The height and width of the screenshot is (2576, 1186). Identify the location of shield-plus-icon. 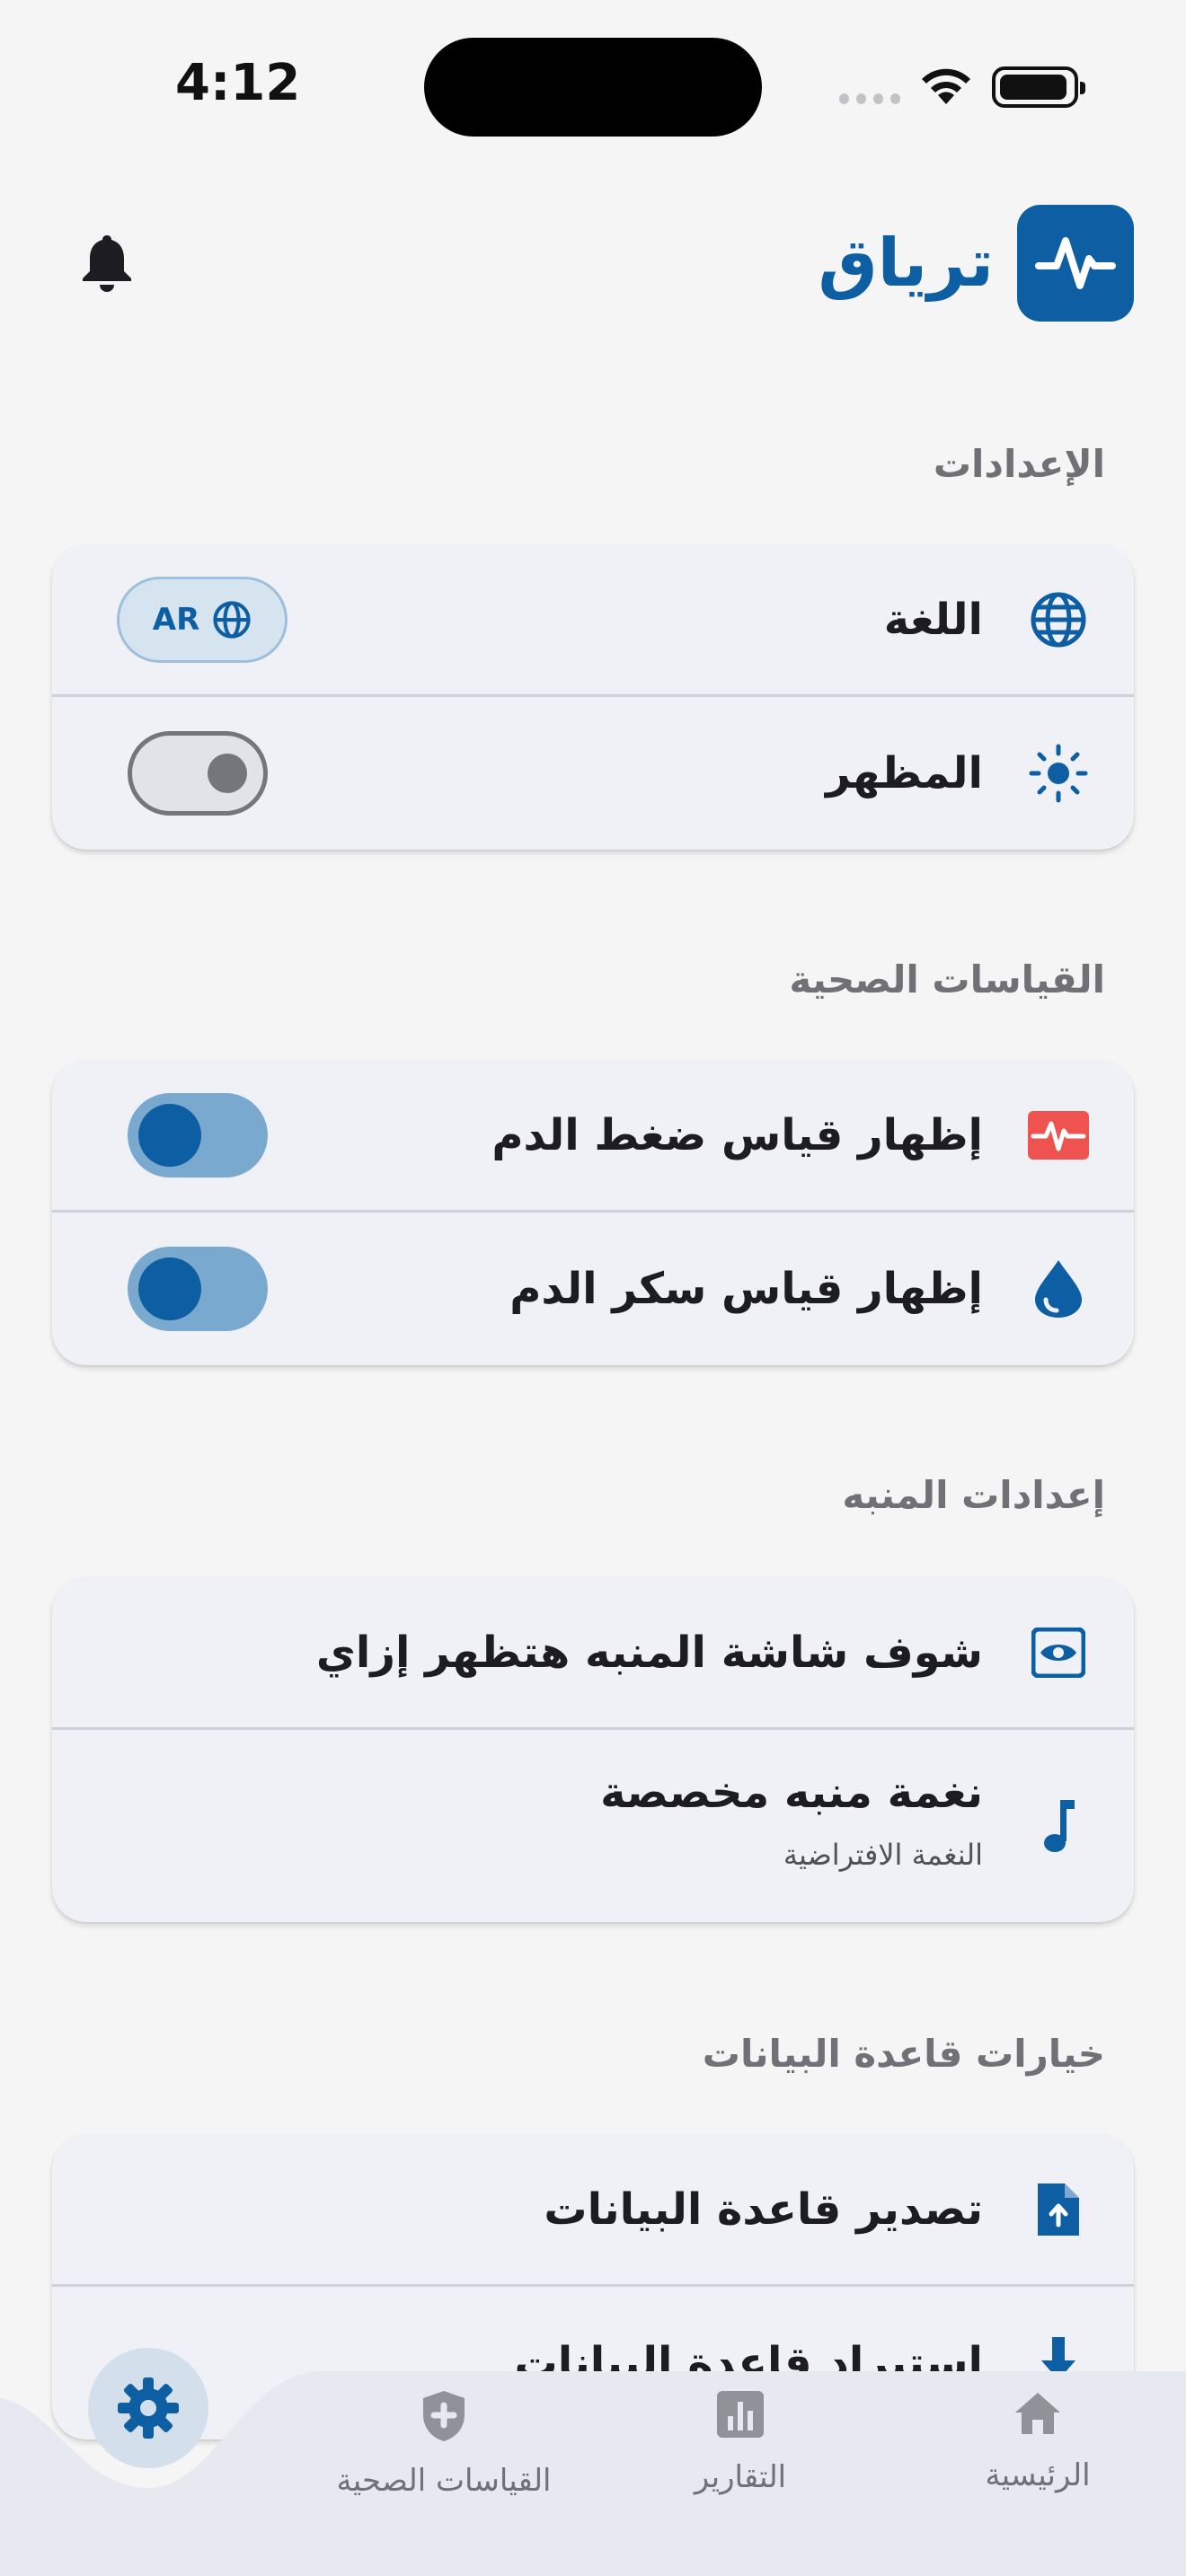
(444, 2416).